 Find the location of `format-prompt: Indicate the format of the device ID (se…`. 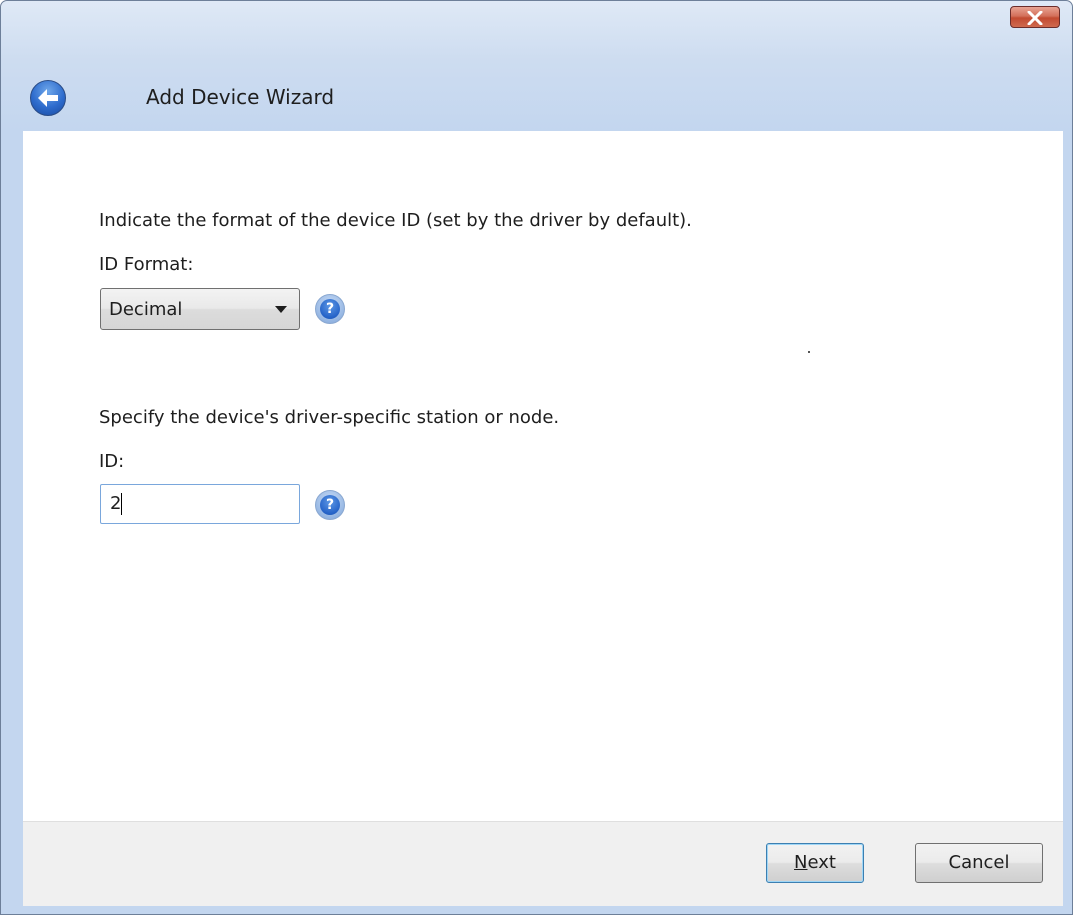

format-prompt: Indicate the format of the device ID (se… is located at coordinates (395, 220).